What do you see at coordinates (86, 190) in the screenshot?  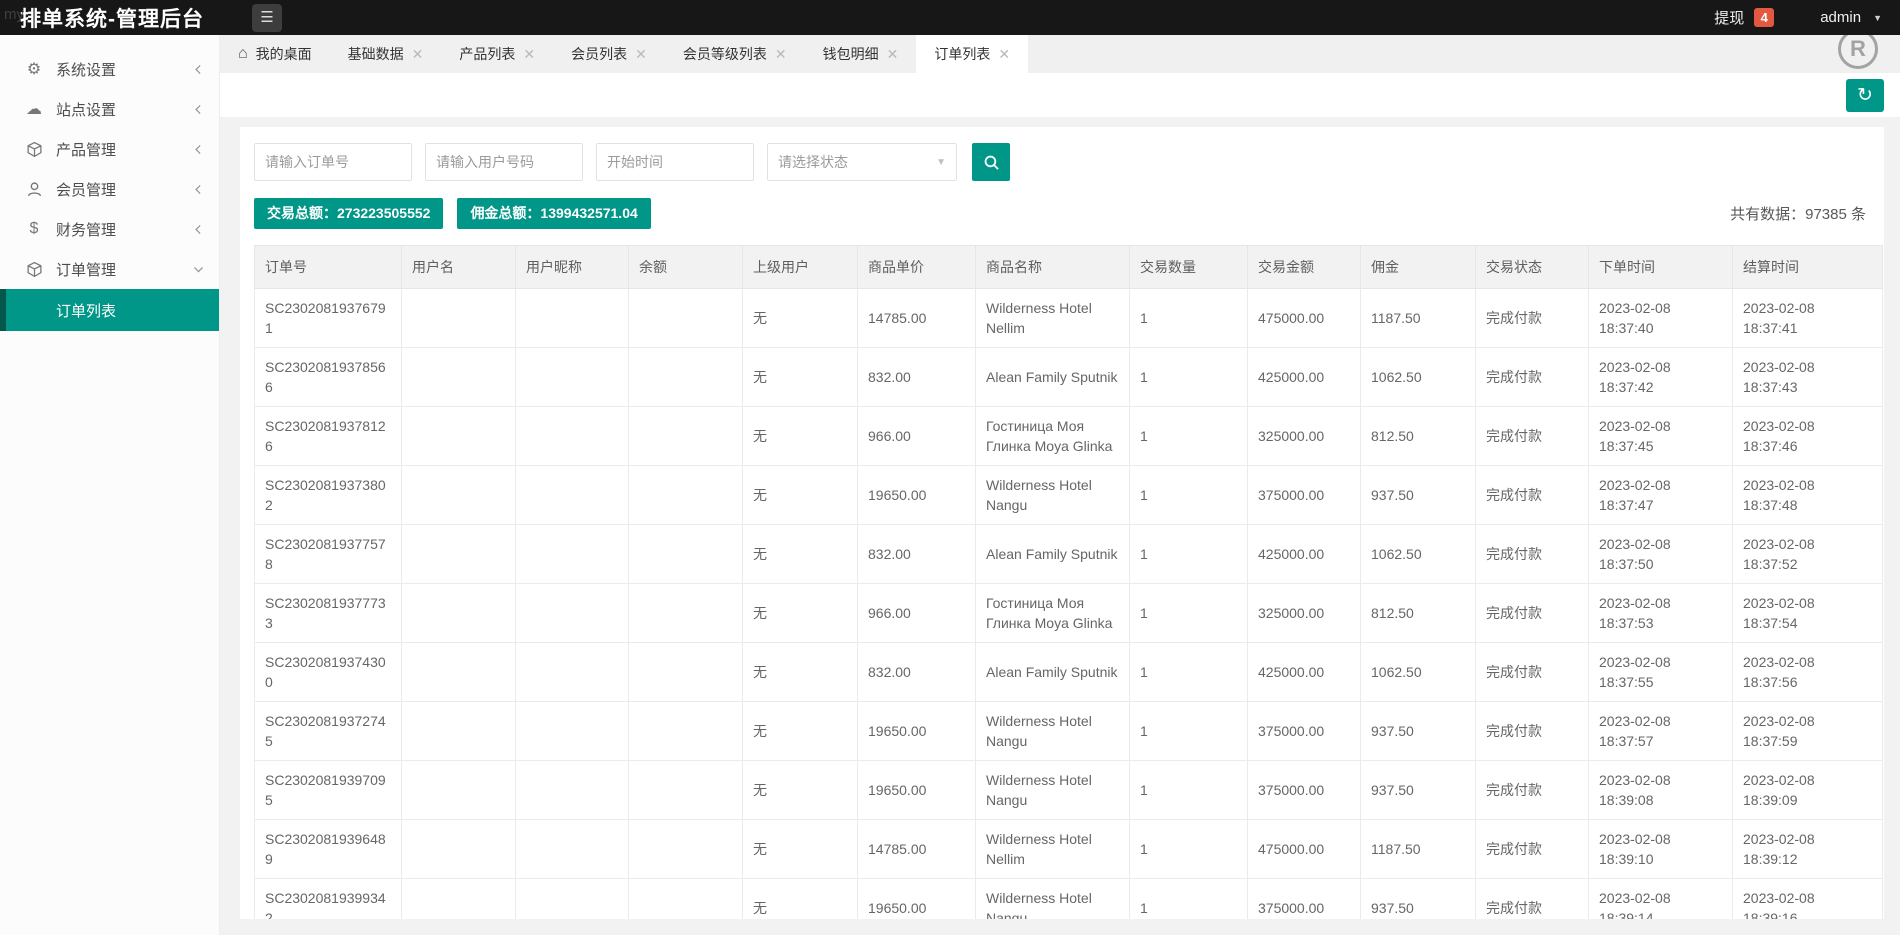 I see `sidebar-item-label: 会员管理` at bounding box center [86, 190].